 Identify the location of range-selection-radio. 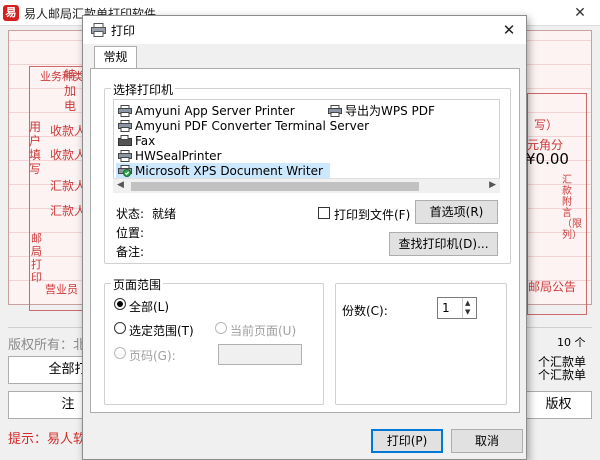
(120, 328).